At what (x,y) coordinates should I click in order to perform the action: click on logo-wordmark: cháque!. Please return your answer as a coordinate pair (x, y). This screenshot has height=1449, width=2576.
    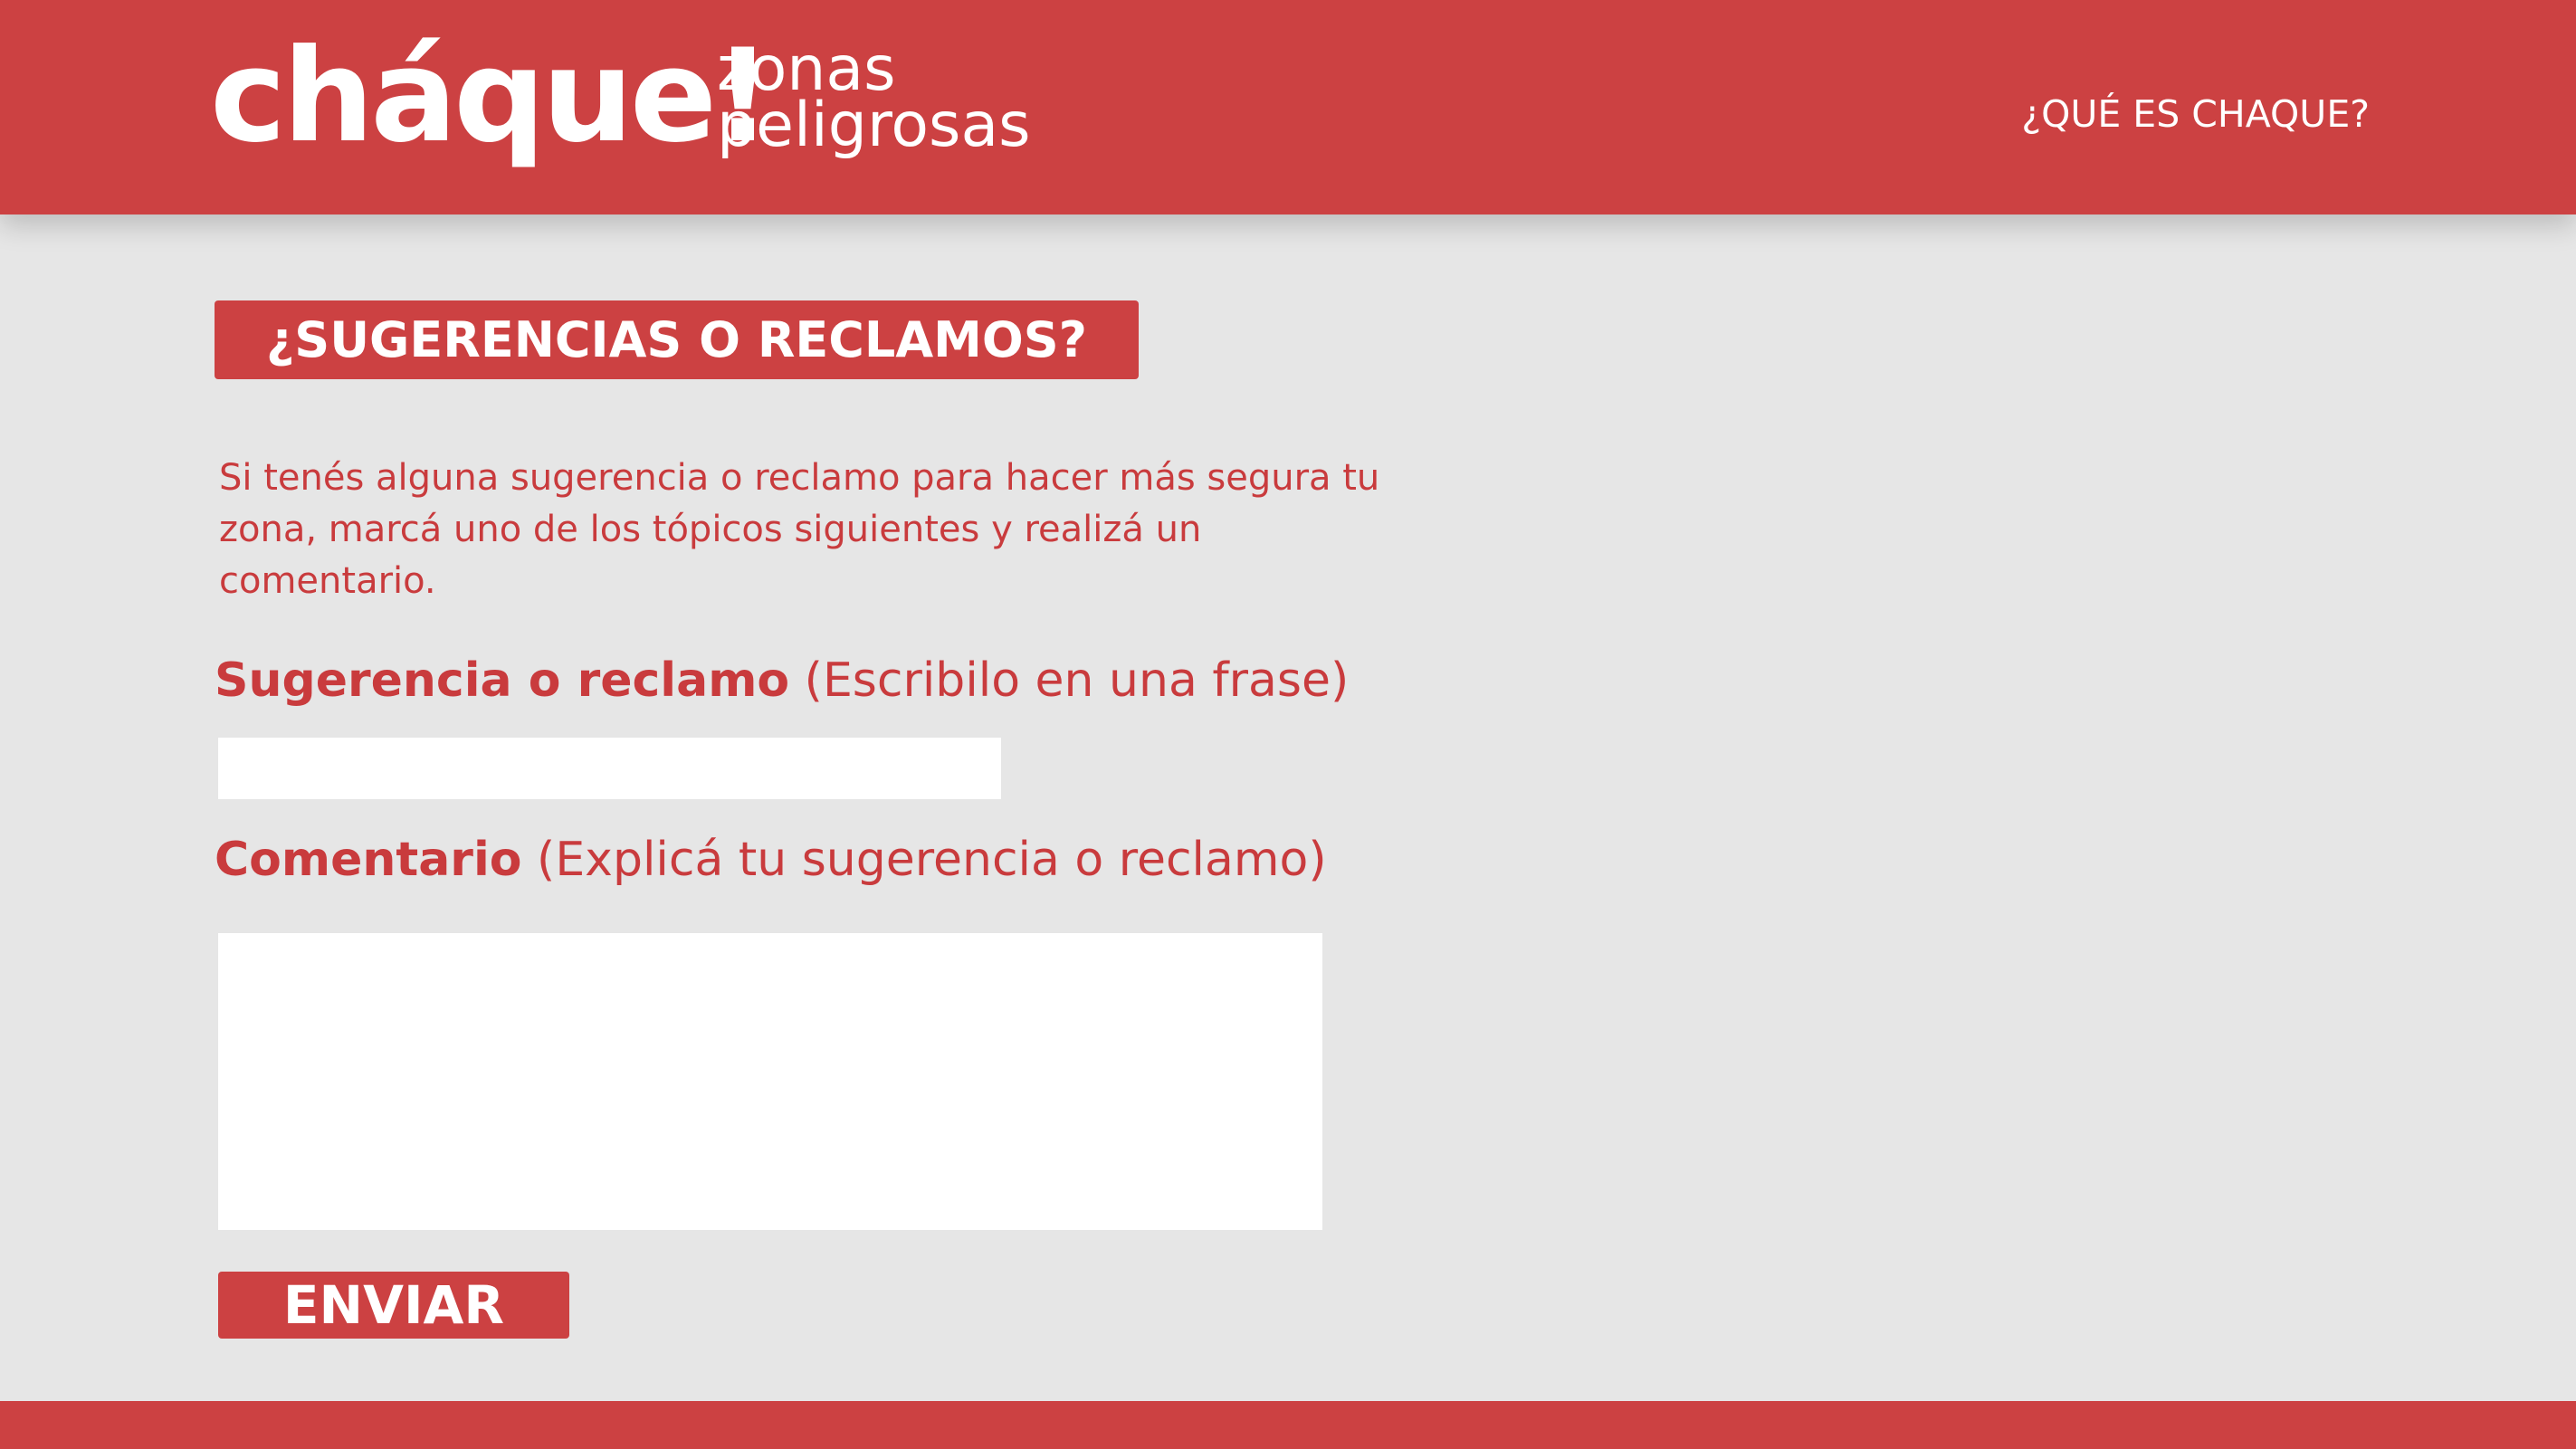
    Looking at the image, I should click on (491, 96).